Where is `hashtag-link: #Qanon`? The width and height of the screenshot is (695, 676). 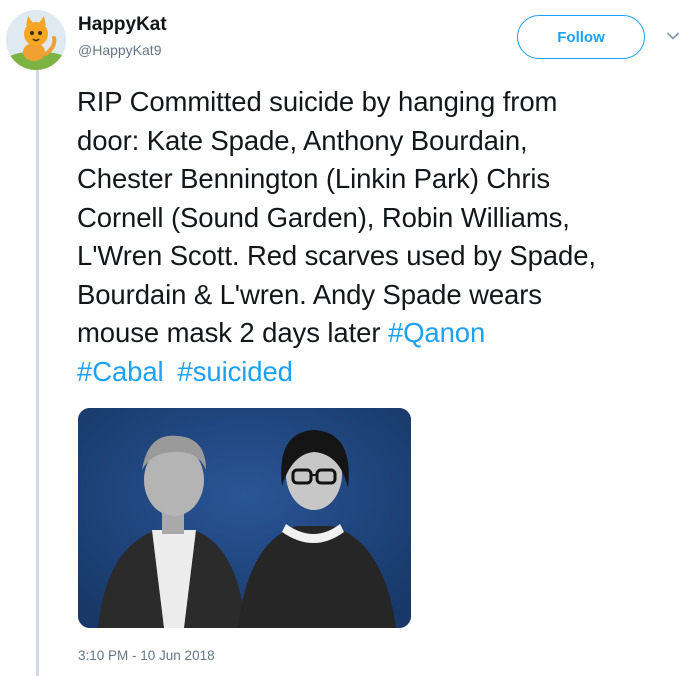
hashtag-link: #Qanon is located at coordinates (436, 332).